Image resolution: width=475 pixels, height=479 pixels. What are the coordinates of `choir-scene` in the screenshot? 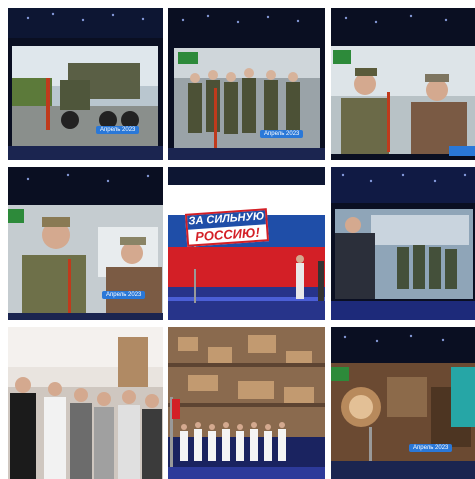 It's located at (246, 403).